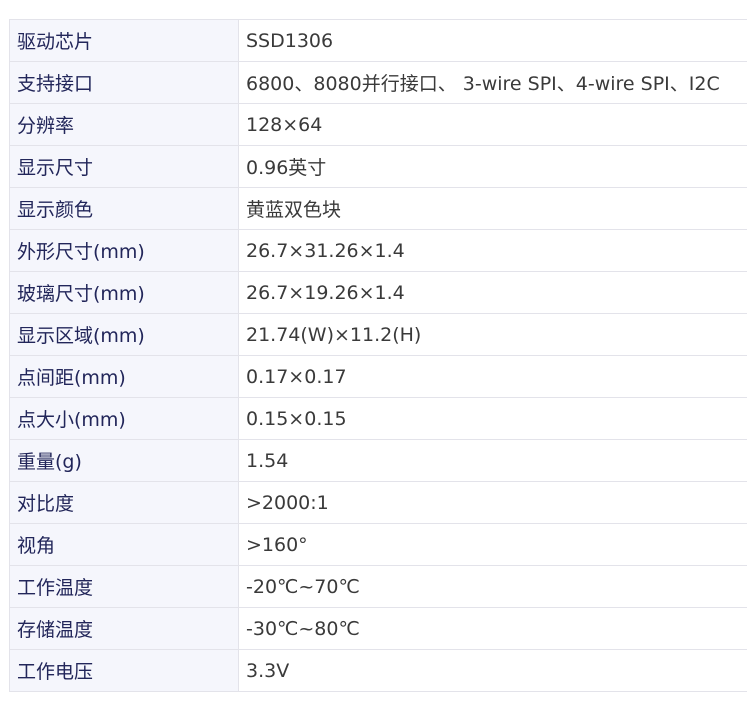  Describe the element at coordinates (124, 418) in the screenshot. I see `spec-label: 点大小(mm)` at that location.